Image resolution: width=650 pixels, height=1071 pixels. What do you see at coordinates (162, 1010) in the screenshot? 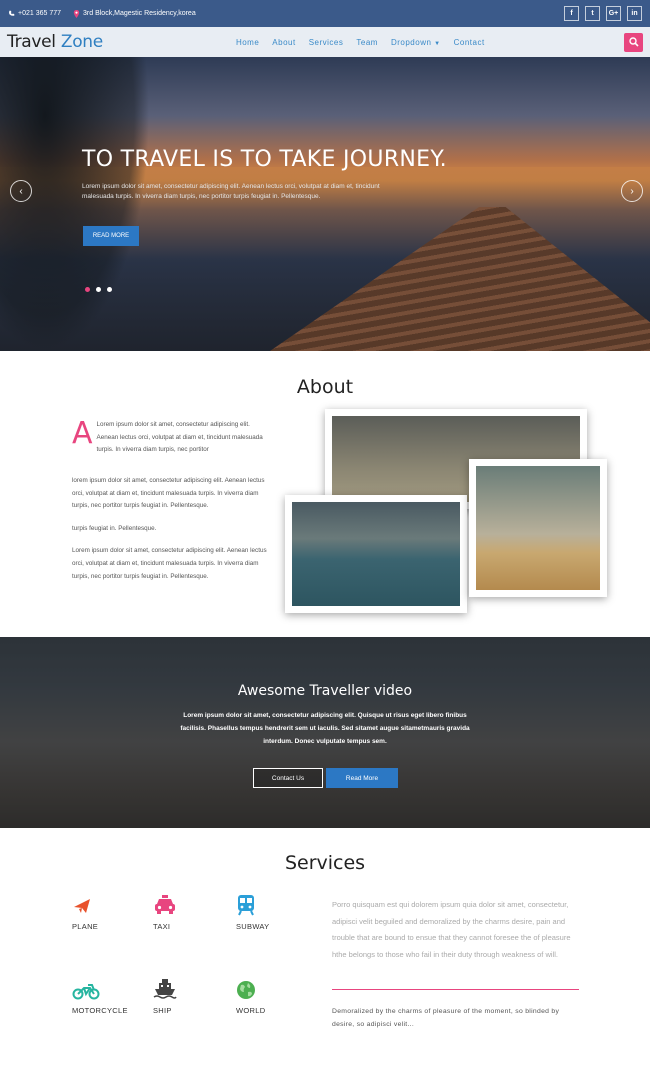
I see `service-label: SHIP` at bounding box center [162, 1010].